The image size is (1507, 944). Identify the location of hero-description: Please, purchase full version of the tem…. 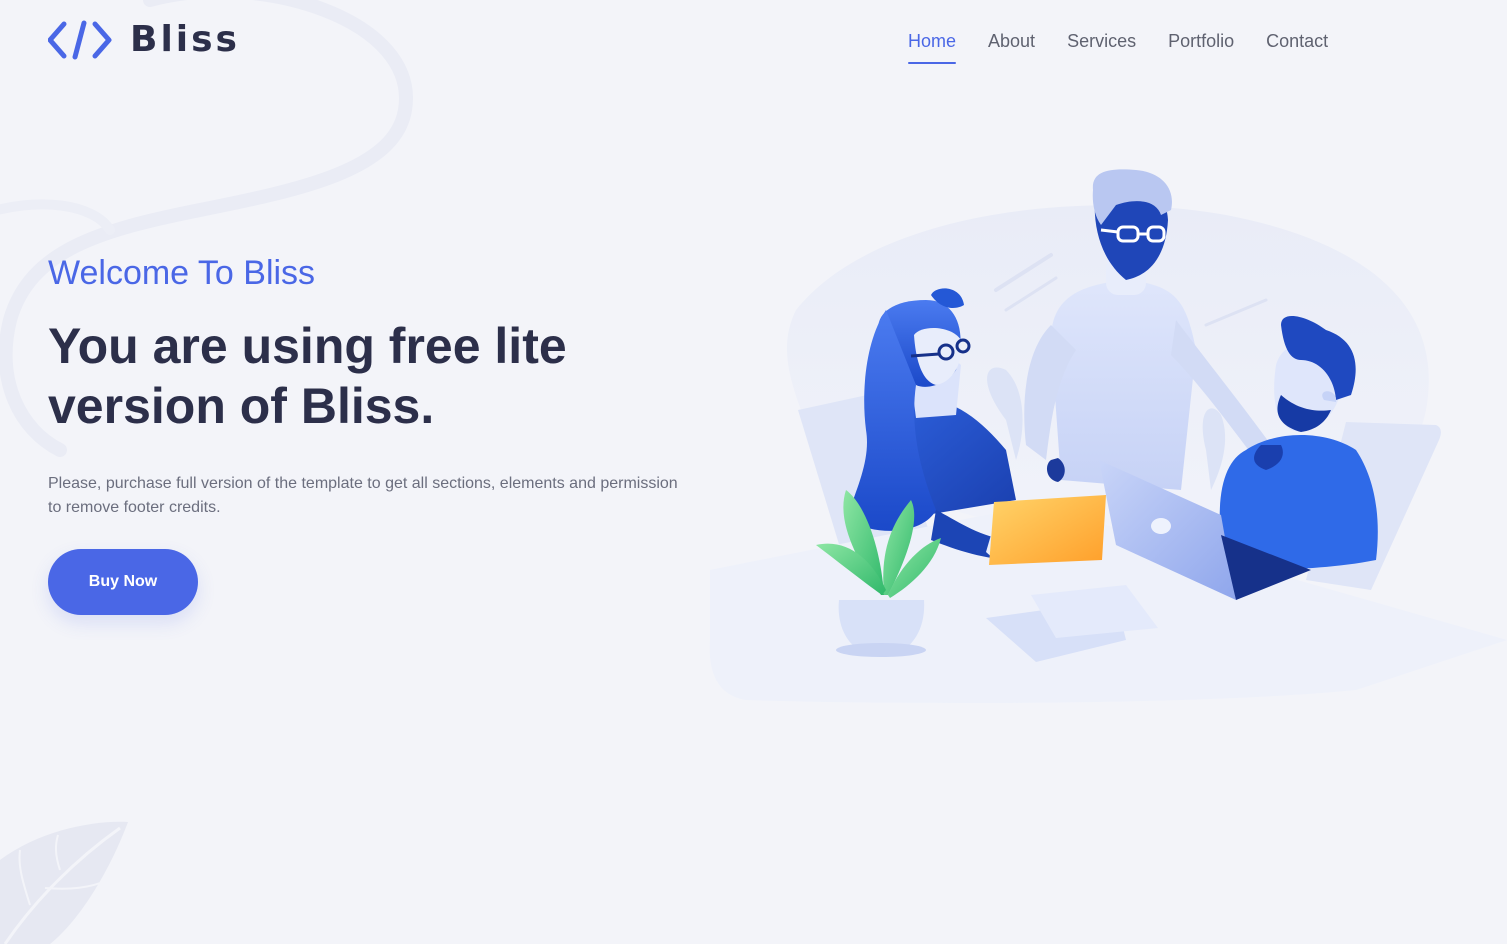
(363, 495).